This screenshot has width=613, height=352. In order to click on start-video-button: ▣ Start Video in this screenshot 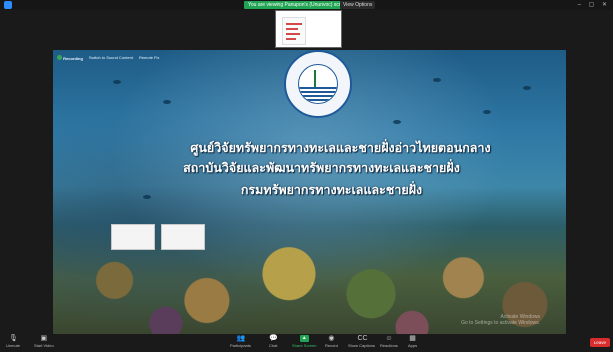, I will do `click(44, 341)`.